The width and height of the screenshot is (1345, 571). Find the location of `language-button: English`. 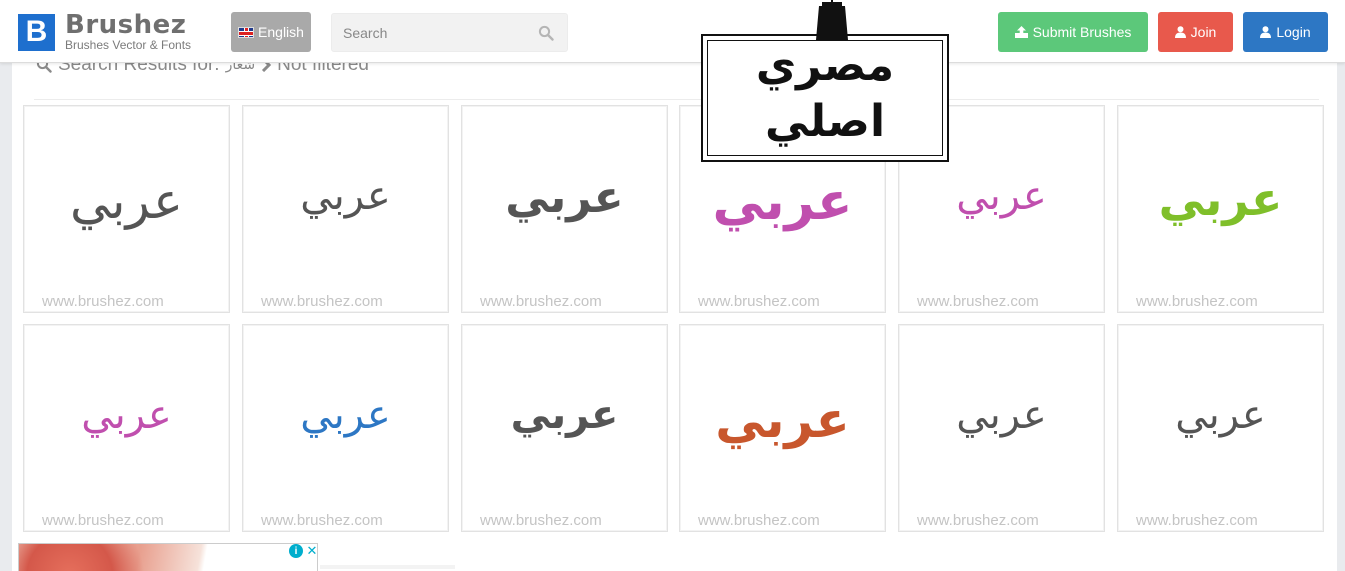

language-button: English is located at coordinates (271, 32).